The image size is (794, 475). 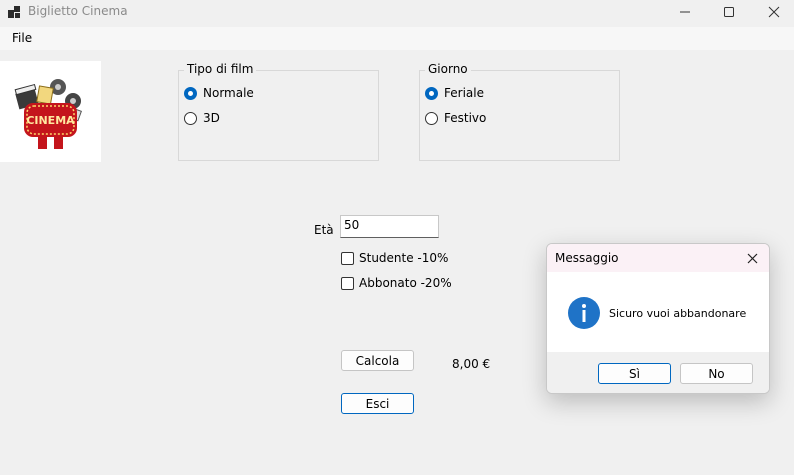 What do you see at coordinates (324, 230) in the screenshot?
I see `eta-label: Età` at bounding box center [324, 230].